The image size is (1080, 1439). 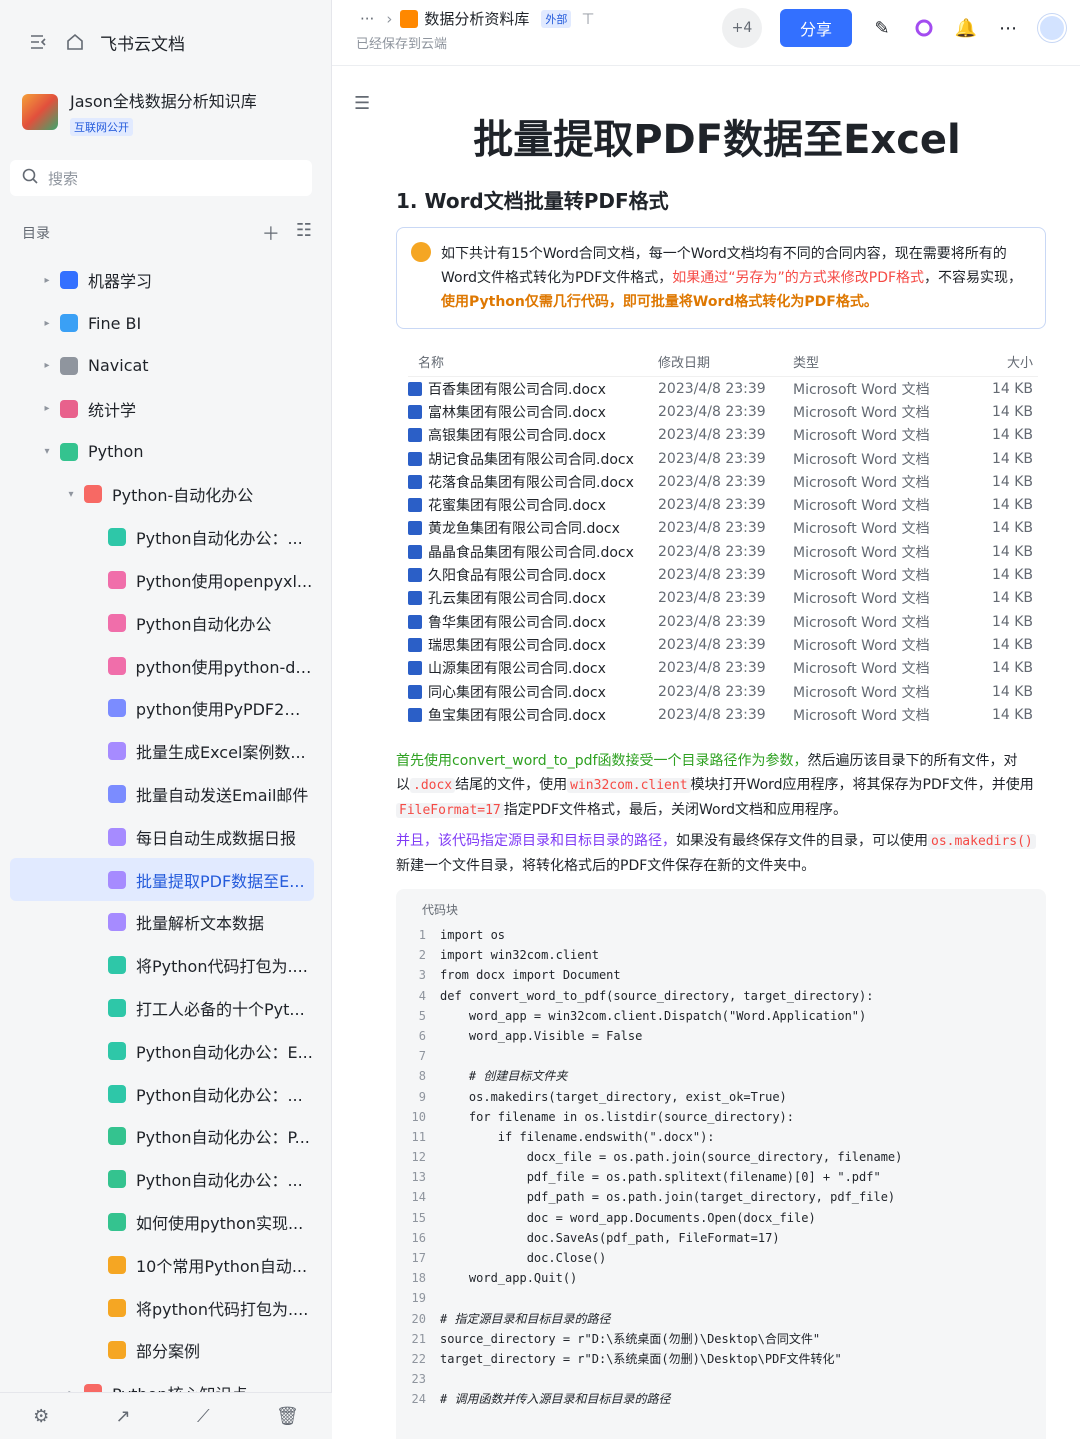 I want to click on sidebar-item: ▾ Python-自动化办公, so click(x=162, y=494).